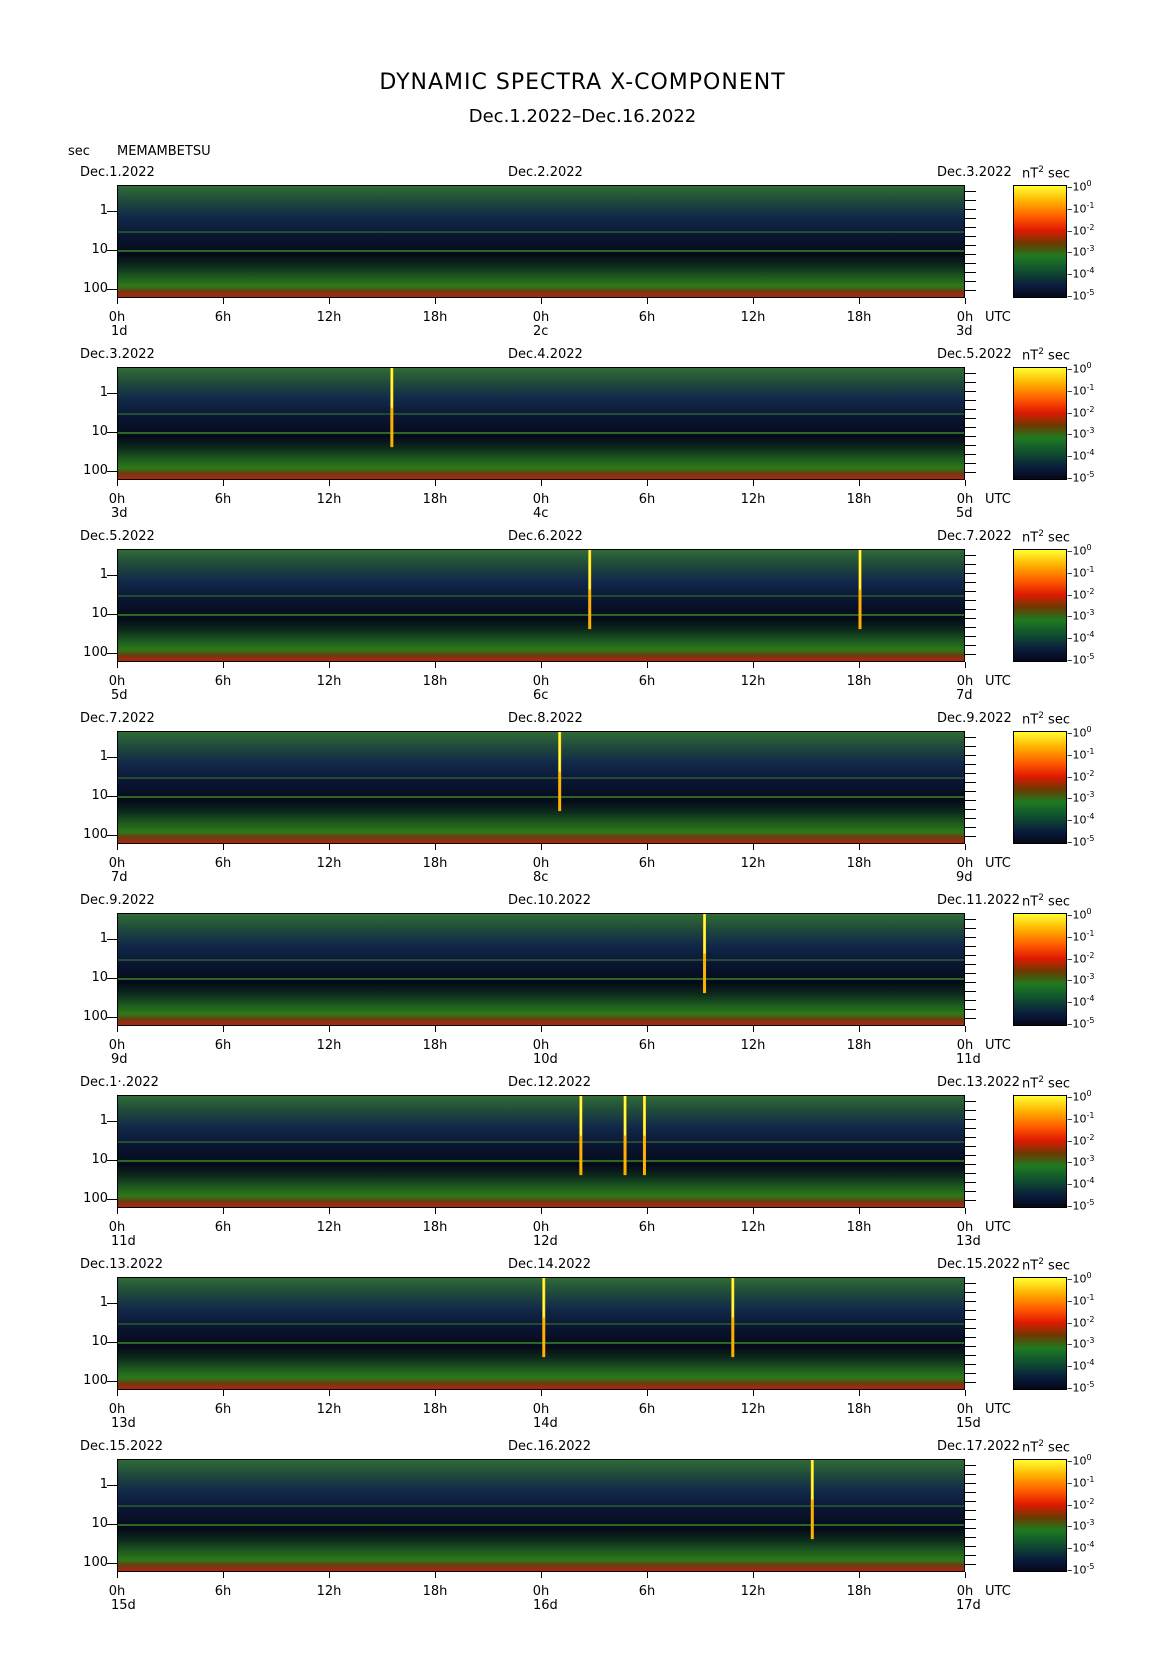 The height and width of the screenshot is (1679, 1165). I want to click on day-mid-label: 12d, so click(545, 1241).